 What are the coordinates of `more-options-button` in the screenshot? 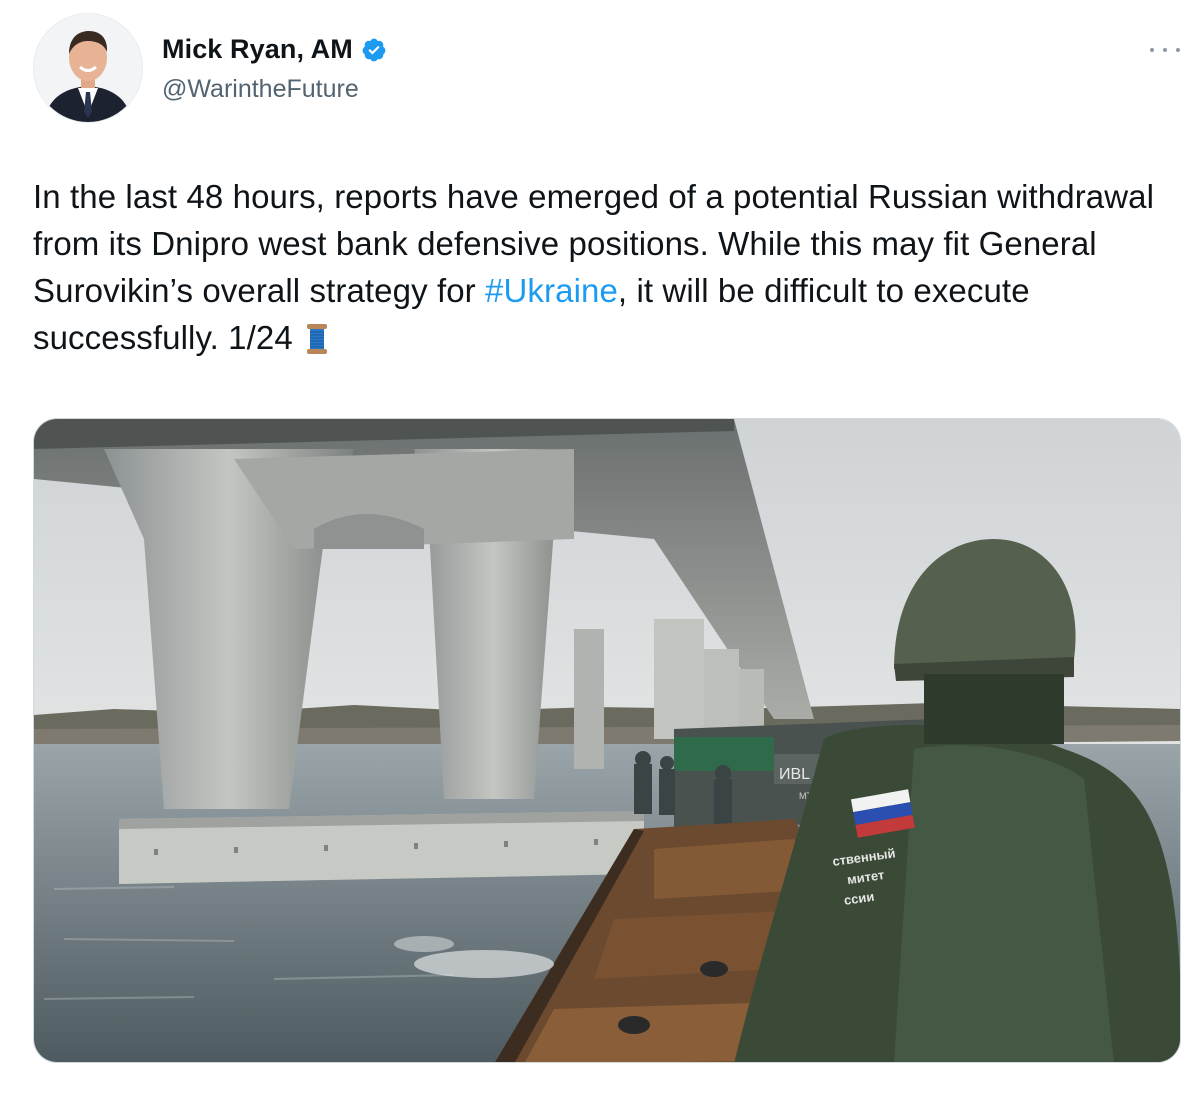 It's located at (1165, 50).